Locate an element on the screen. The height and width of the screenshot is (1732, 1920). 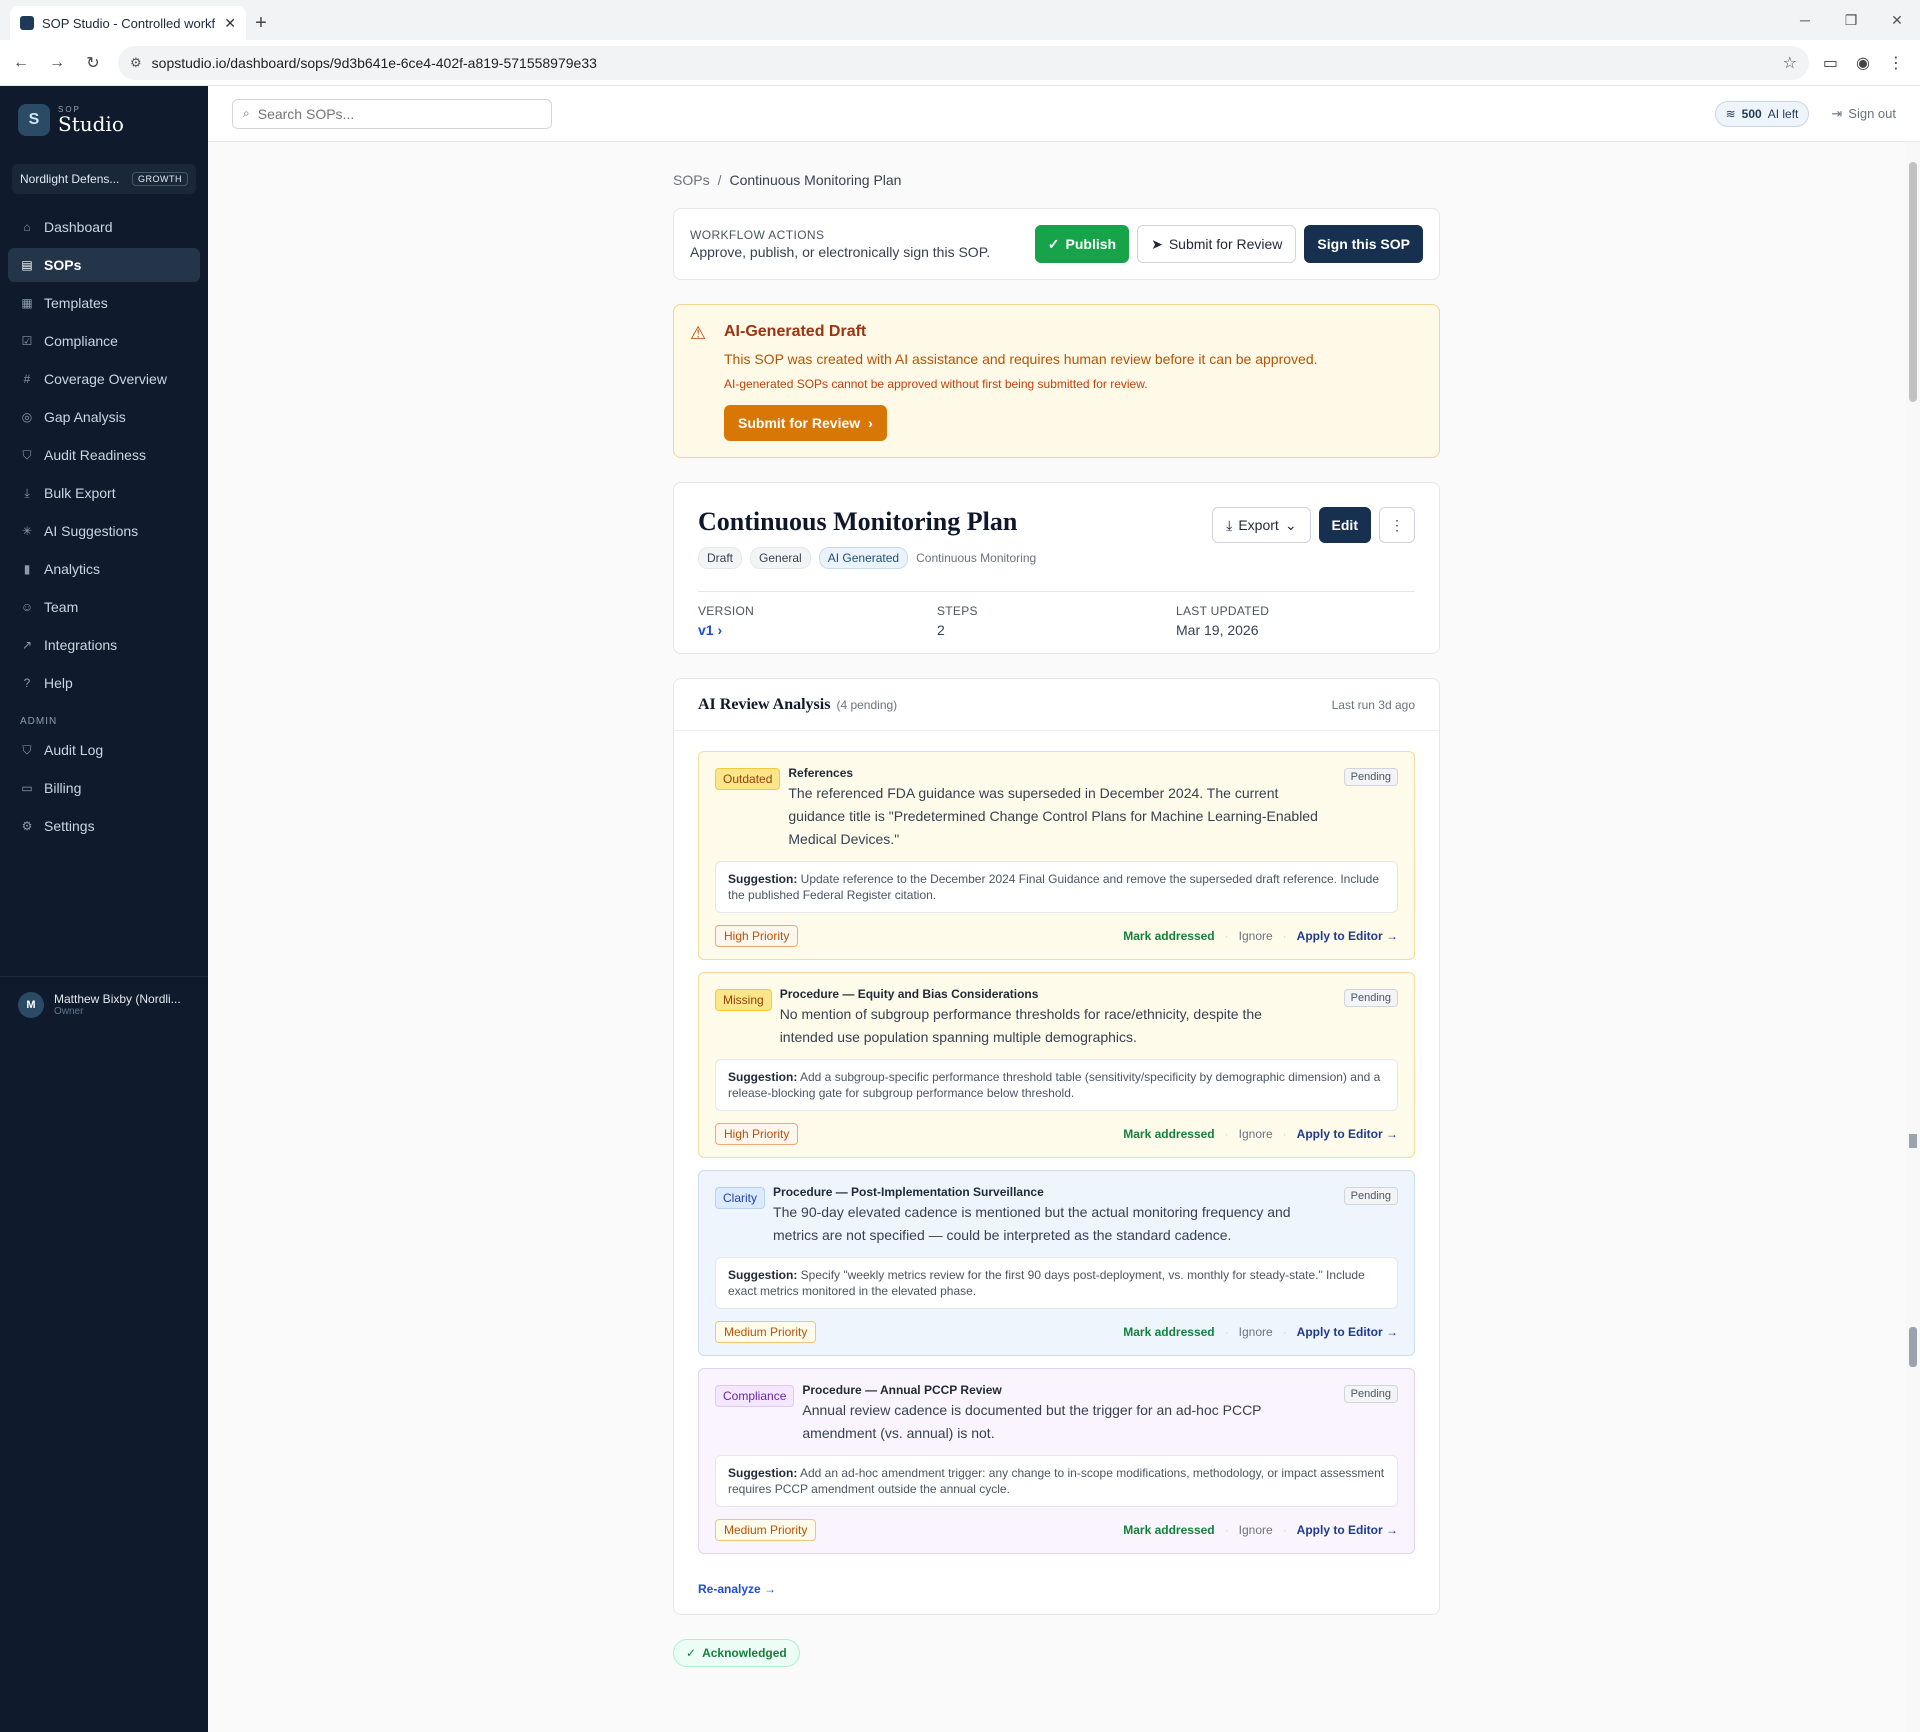
sidebar-item-compliance: ☑ Compliance is located at coordinates (104, 341).